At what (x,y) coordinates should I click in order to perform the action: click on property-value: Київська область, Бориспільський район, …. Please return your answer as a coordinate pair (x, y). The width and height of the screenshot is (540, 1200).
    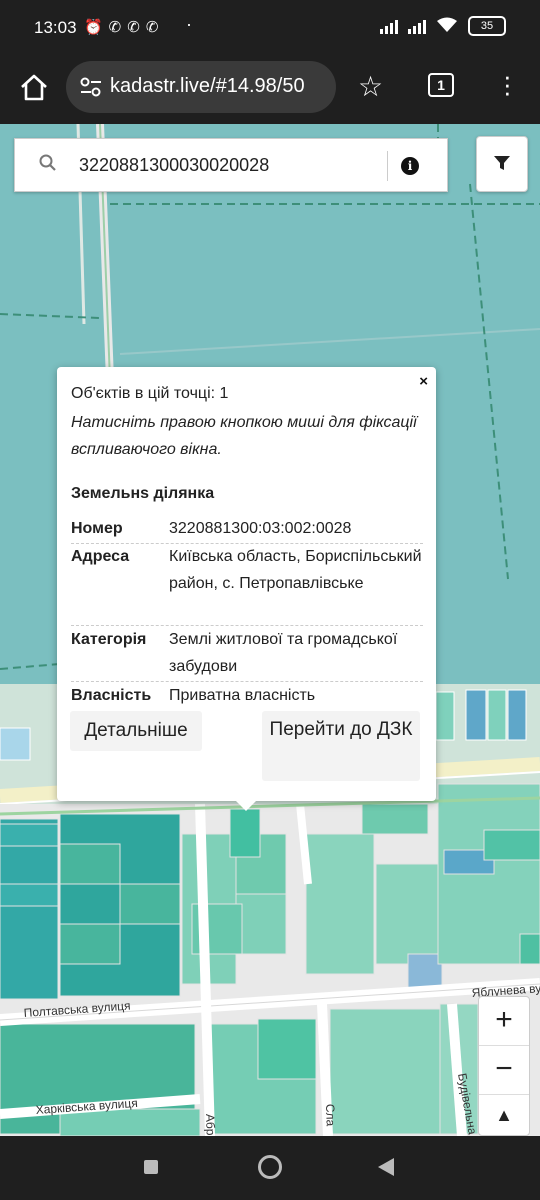
    Looking at the image, I should click on (295, 570).